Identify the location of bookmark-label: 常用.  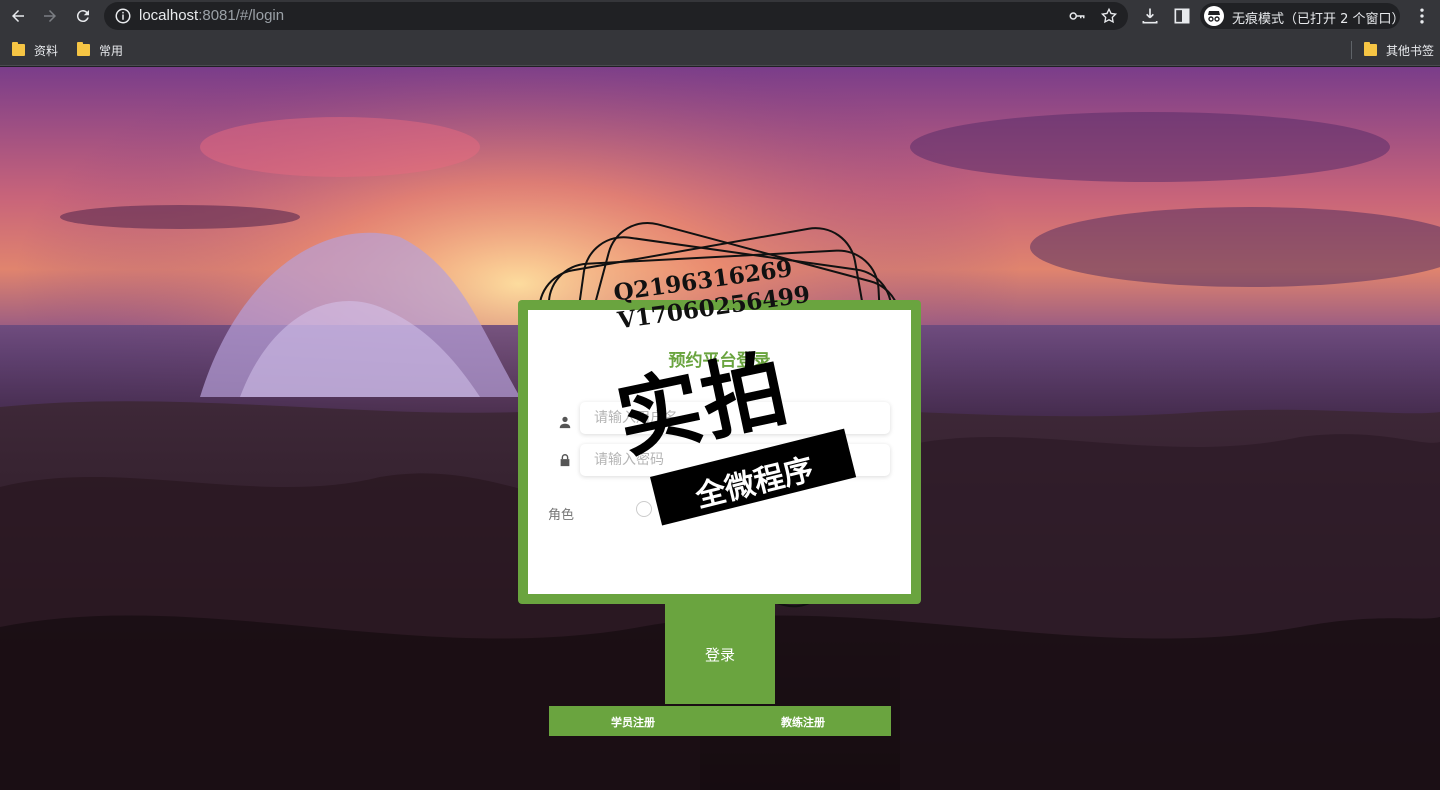
(111, 50).